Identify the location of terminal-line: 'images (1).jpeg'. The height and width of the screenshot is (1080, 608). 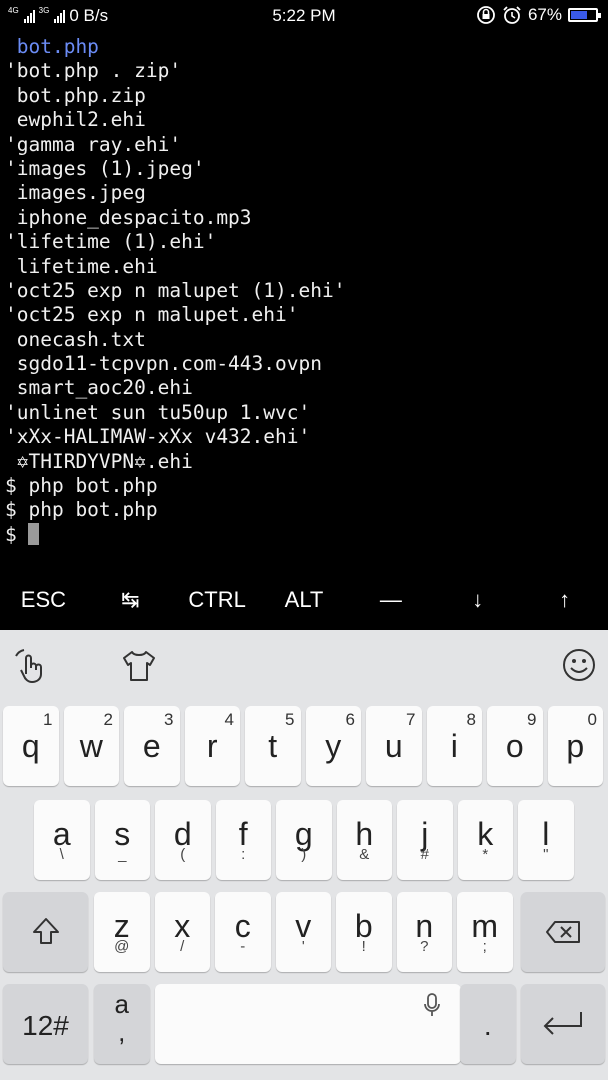
(105, 168).